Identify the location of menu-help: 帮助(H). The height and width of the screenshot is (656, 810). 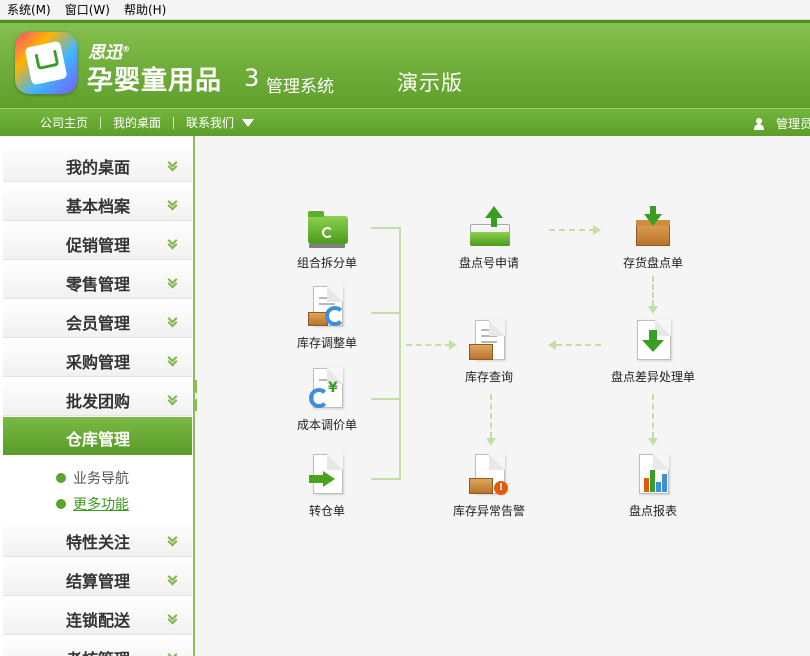
(145, 9).